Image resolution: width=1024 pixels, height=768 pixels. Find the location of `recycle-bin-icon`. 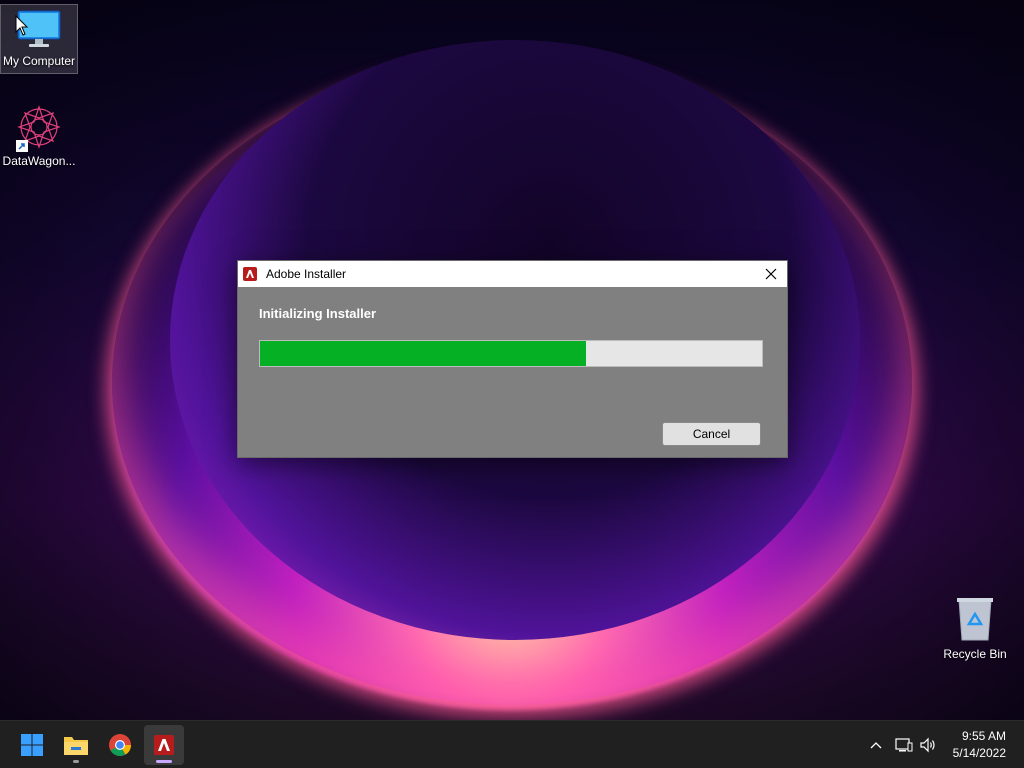

recycle-bin-icon is located at coordinates (975, 619).